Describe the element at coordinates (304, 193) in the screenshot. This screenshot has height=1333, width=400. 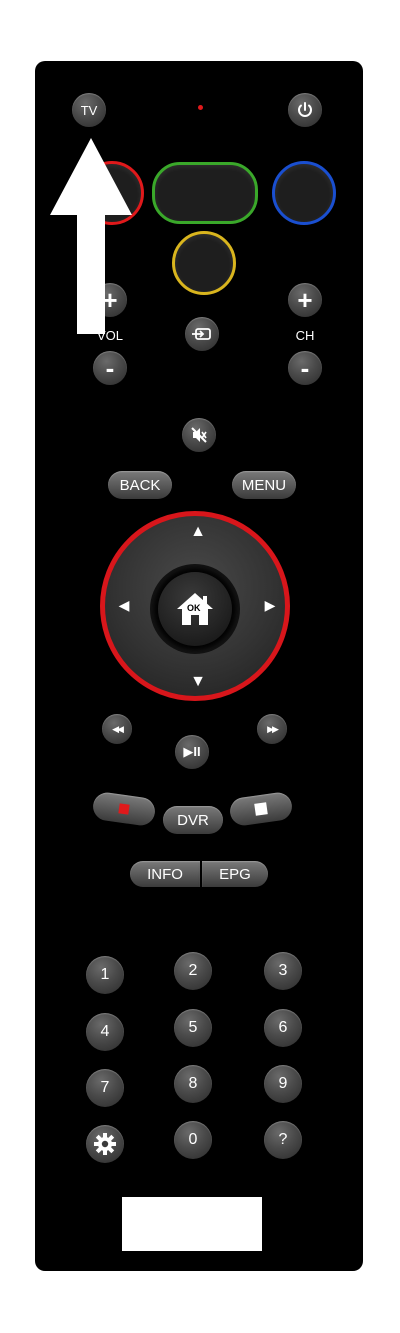
I see `blue-button` at that location.